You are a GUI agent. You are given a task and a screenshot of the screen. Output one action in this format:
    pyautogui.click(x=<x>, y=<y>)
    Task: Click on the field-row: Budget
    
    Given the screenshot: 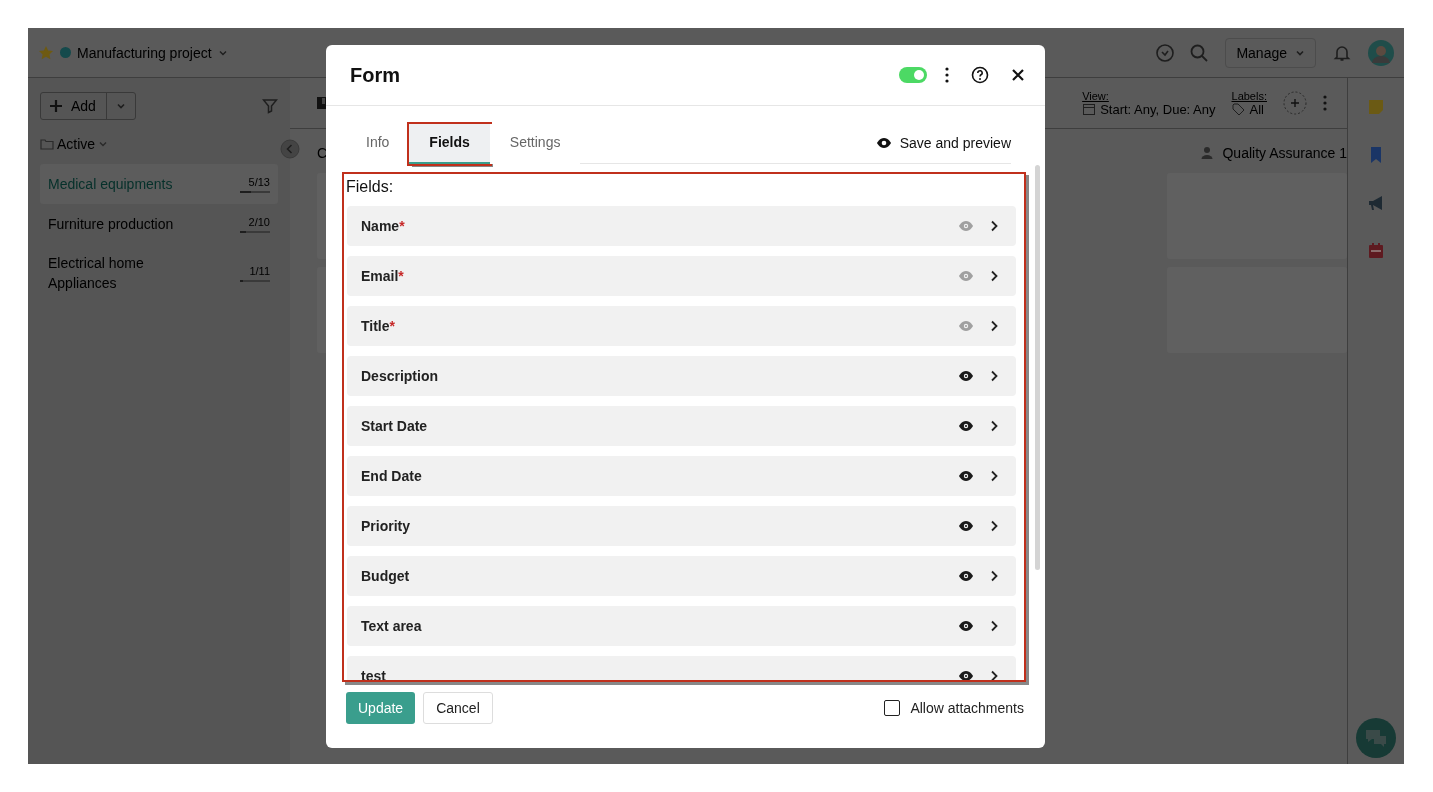 What is the action you would take?
    pyautogui.click(x=681, y=576)
    